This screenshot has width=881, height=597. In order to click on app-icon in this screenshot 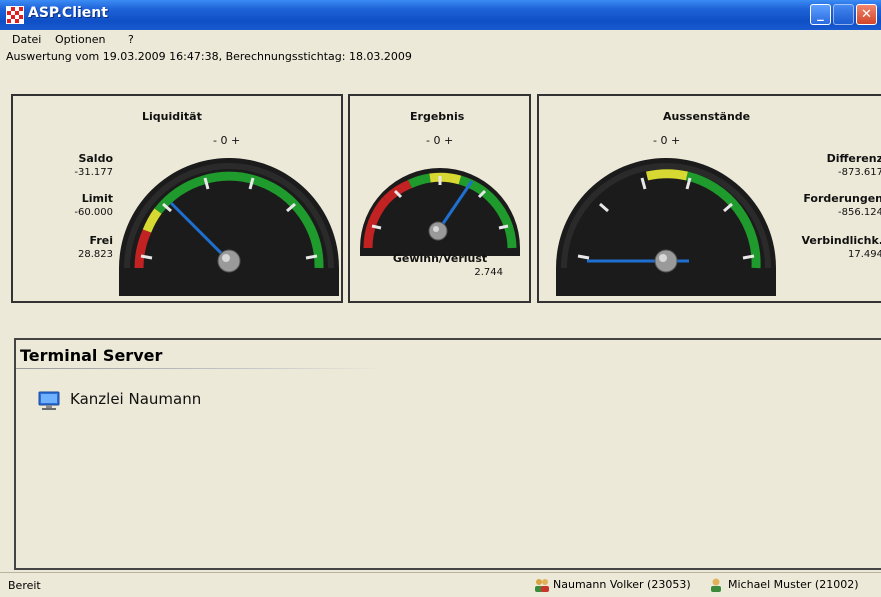, I will do `click(15, 15)`.